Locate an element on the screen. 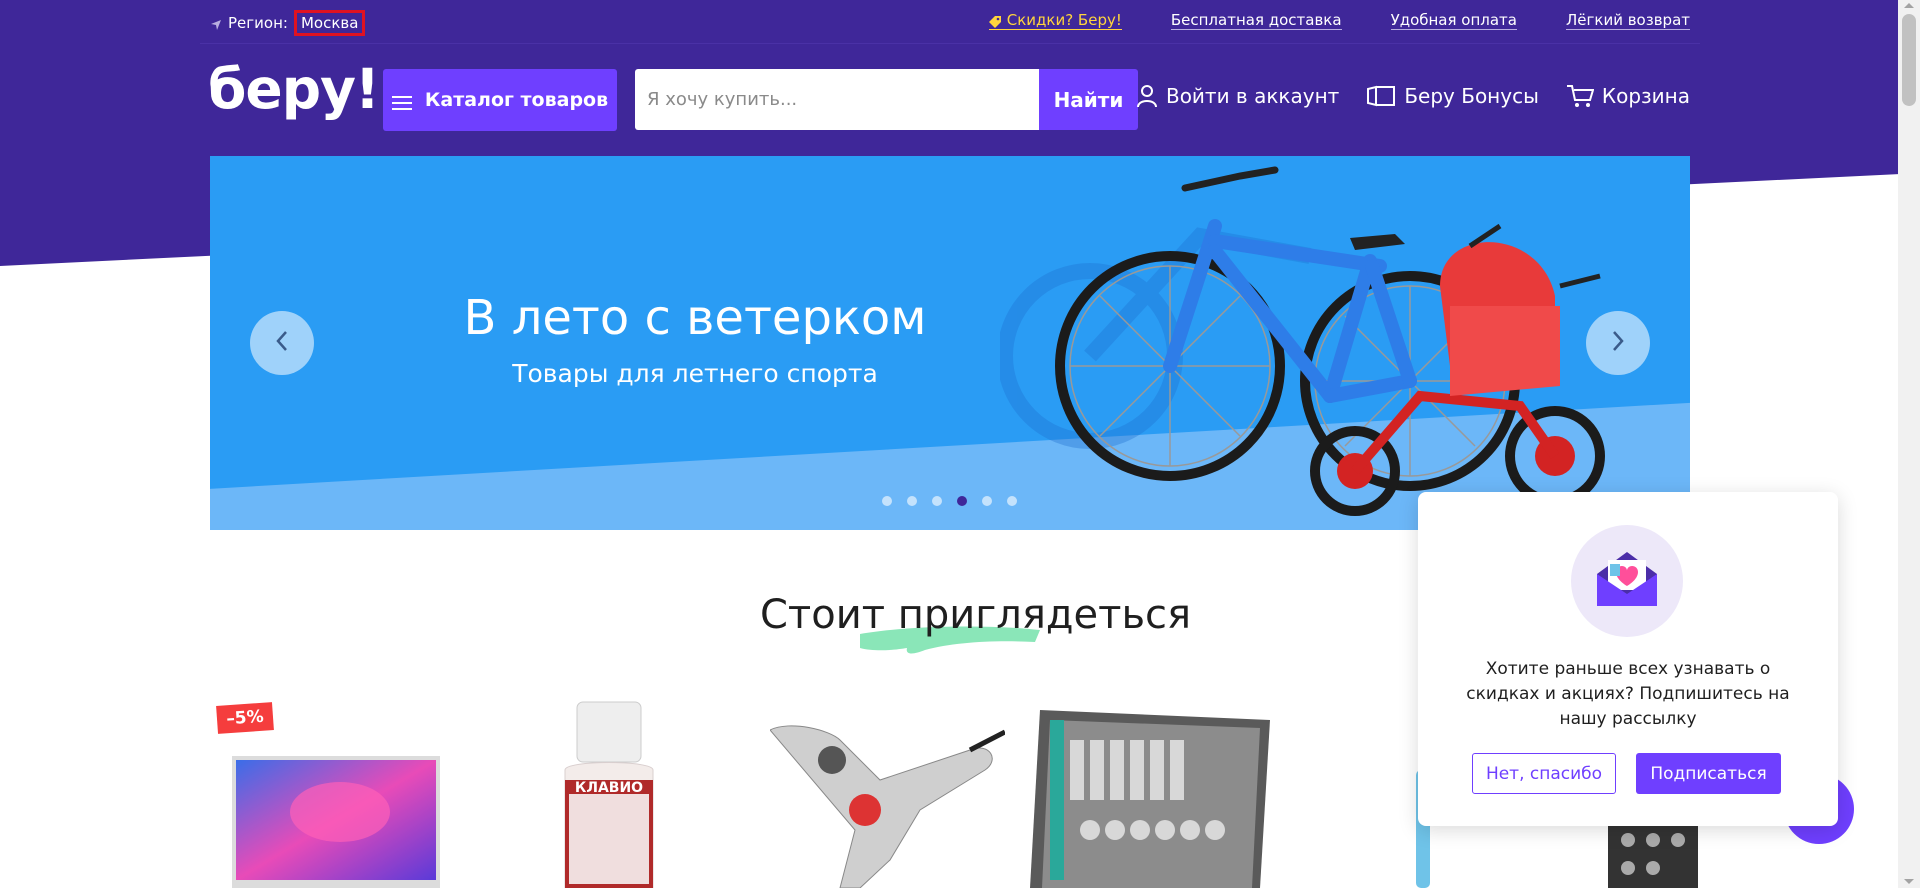 The width and height of the screenshot is (1920, 888). tag-icon is located at coordinates (994, 21).